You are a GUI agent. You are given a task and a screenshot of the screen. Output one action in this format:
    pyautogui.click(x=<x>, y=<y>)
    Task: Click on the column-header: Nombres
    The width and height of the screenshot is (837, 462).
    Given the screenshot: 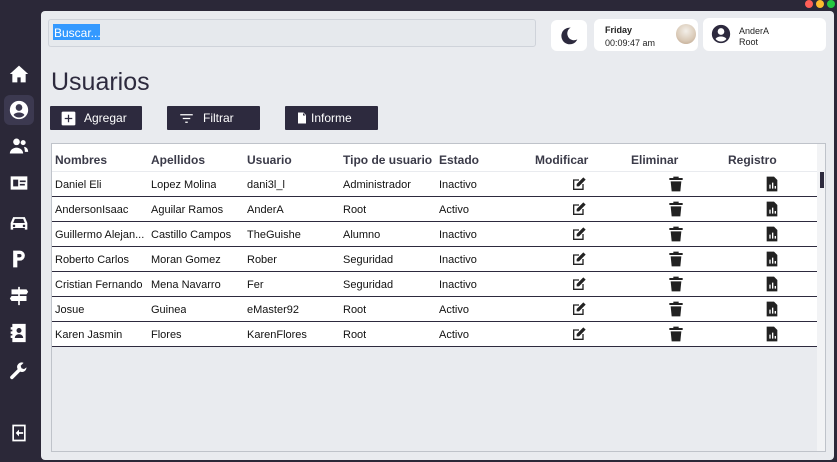 What is the action you would take?
    pyautogui.click(x=81, y=160)
    